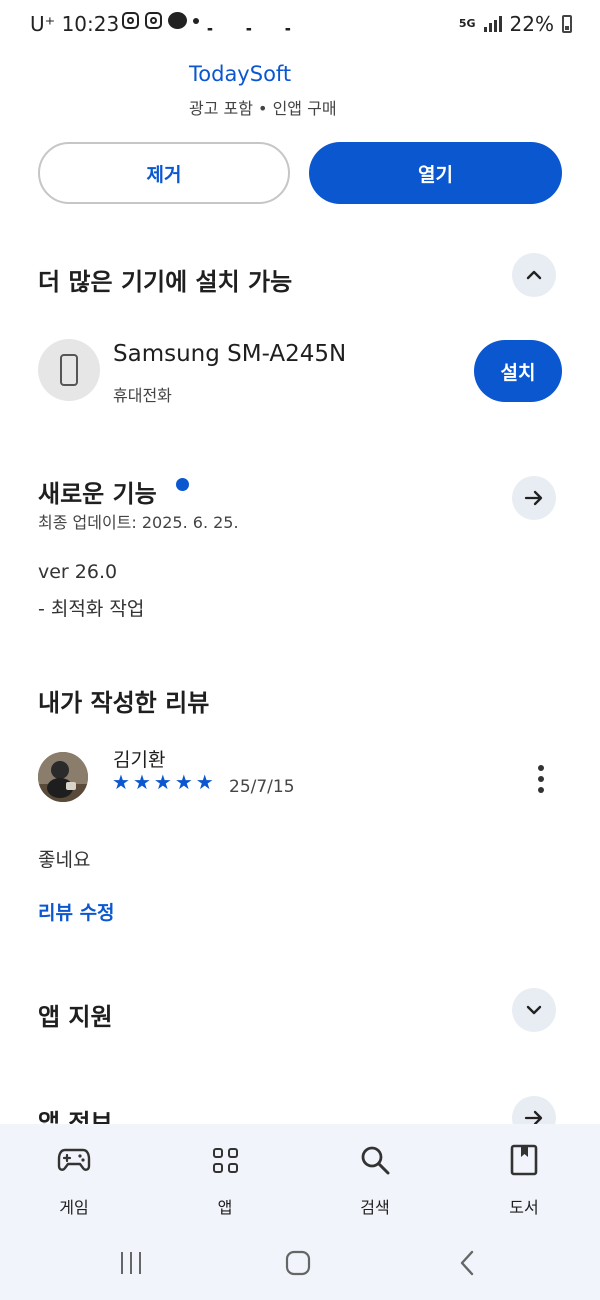 The width and height of the screenshot is (600, 1300). I want to click on app-meta: 광고 포함 • 인앱 구매, so click(263, 108).